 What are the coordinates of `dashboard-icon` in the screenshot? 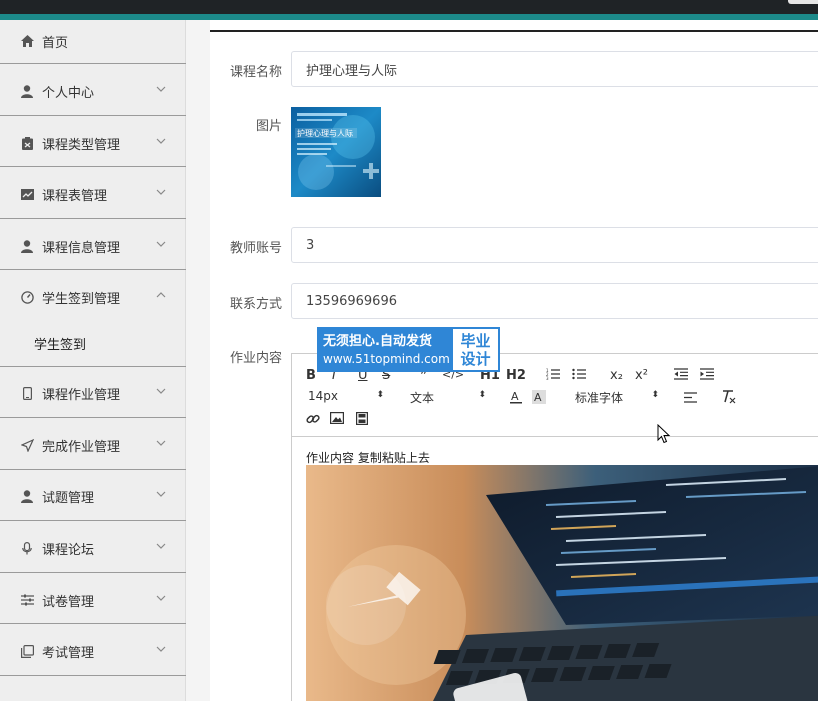 It's located at (27, 297).